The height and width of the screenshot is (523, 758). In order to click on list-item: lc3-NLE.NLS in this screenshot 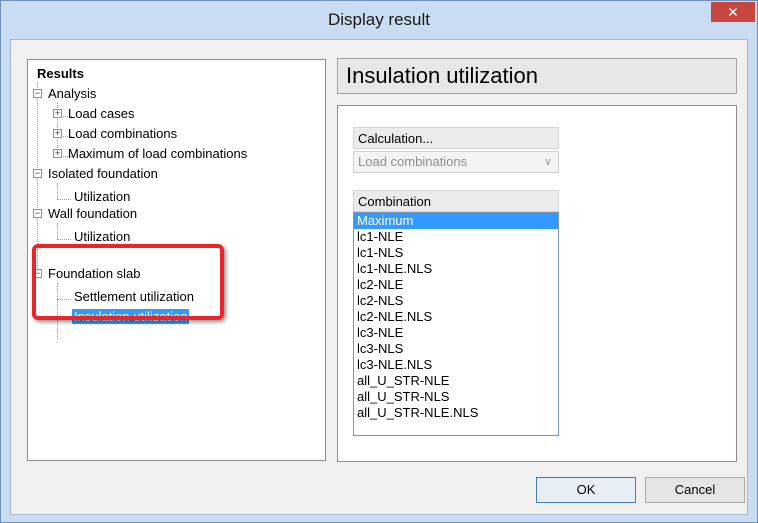, I will do `click(456, 365)`.